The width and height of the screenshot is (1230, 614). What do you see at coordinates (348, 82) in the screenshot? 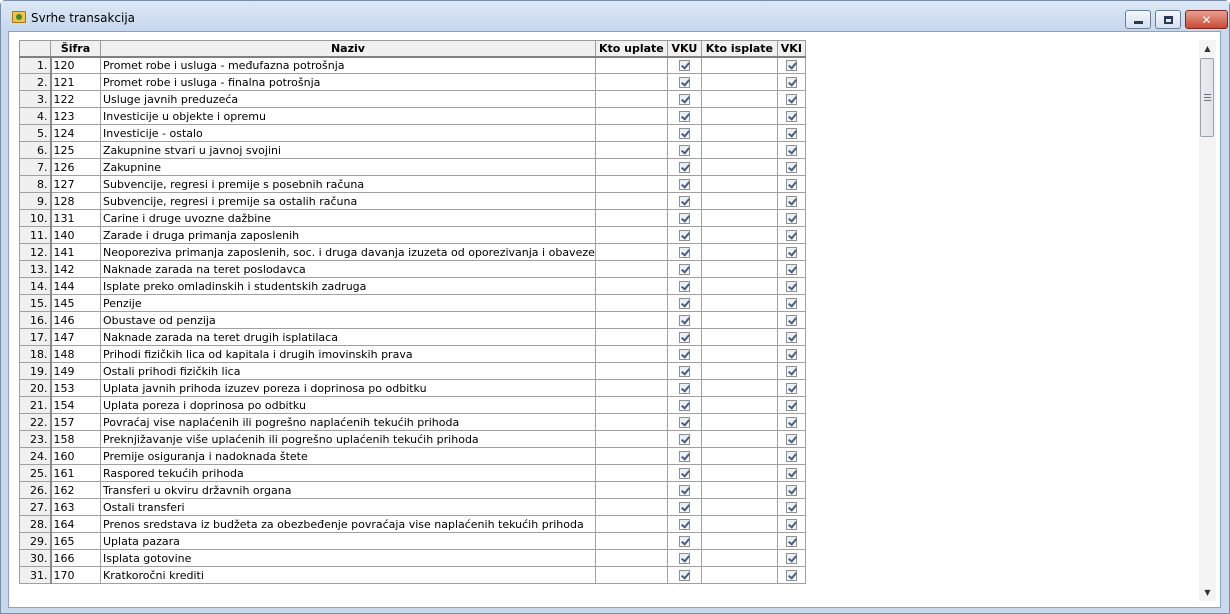
I see `cell-name: Promet robe i usluga - finalna potrošnja` at bounding box center [348, 82].